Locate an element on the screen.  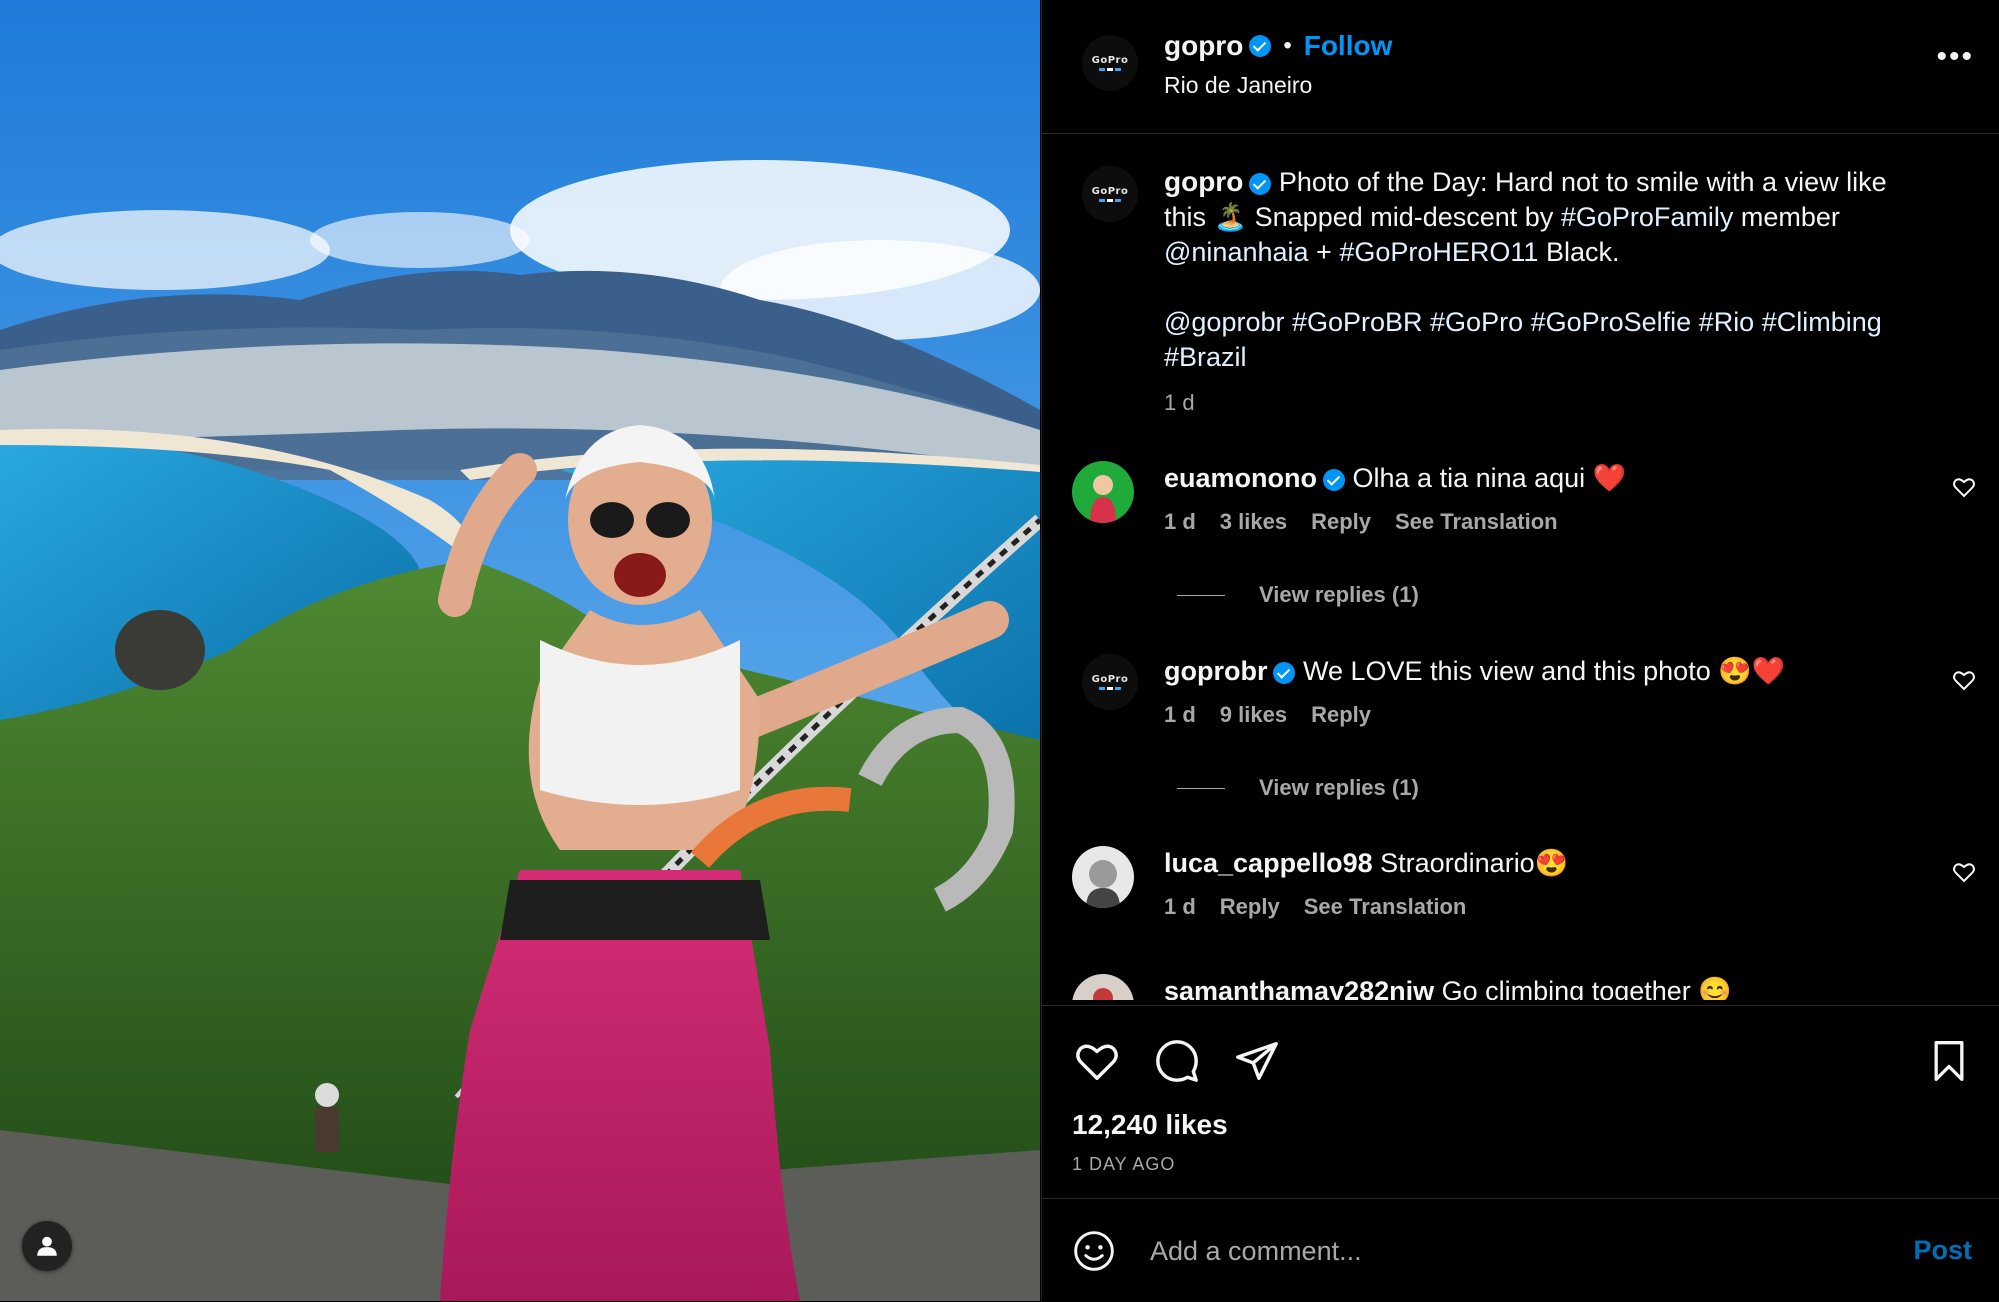
comment-likes: 3 likes is located at coordinates (1253, 522).